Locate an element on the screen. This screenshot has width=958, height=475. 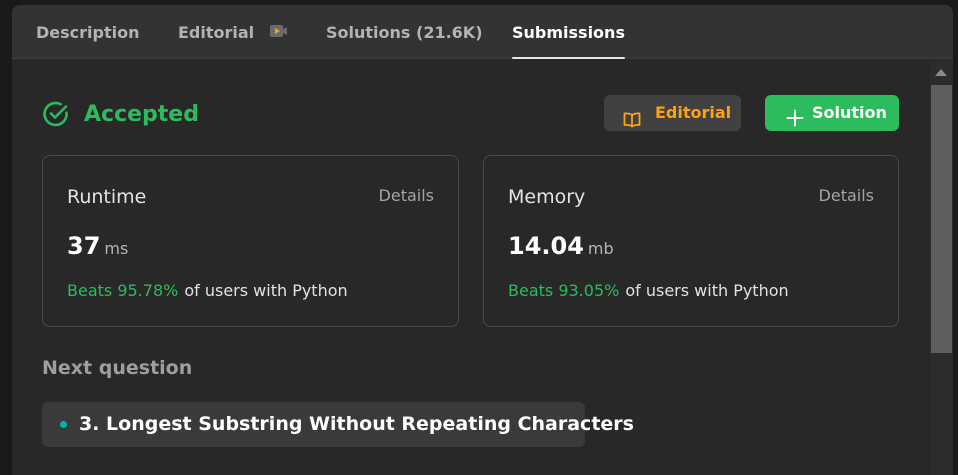
tab-submissions: Submissions is located at coordinates (568, 32).